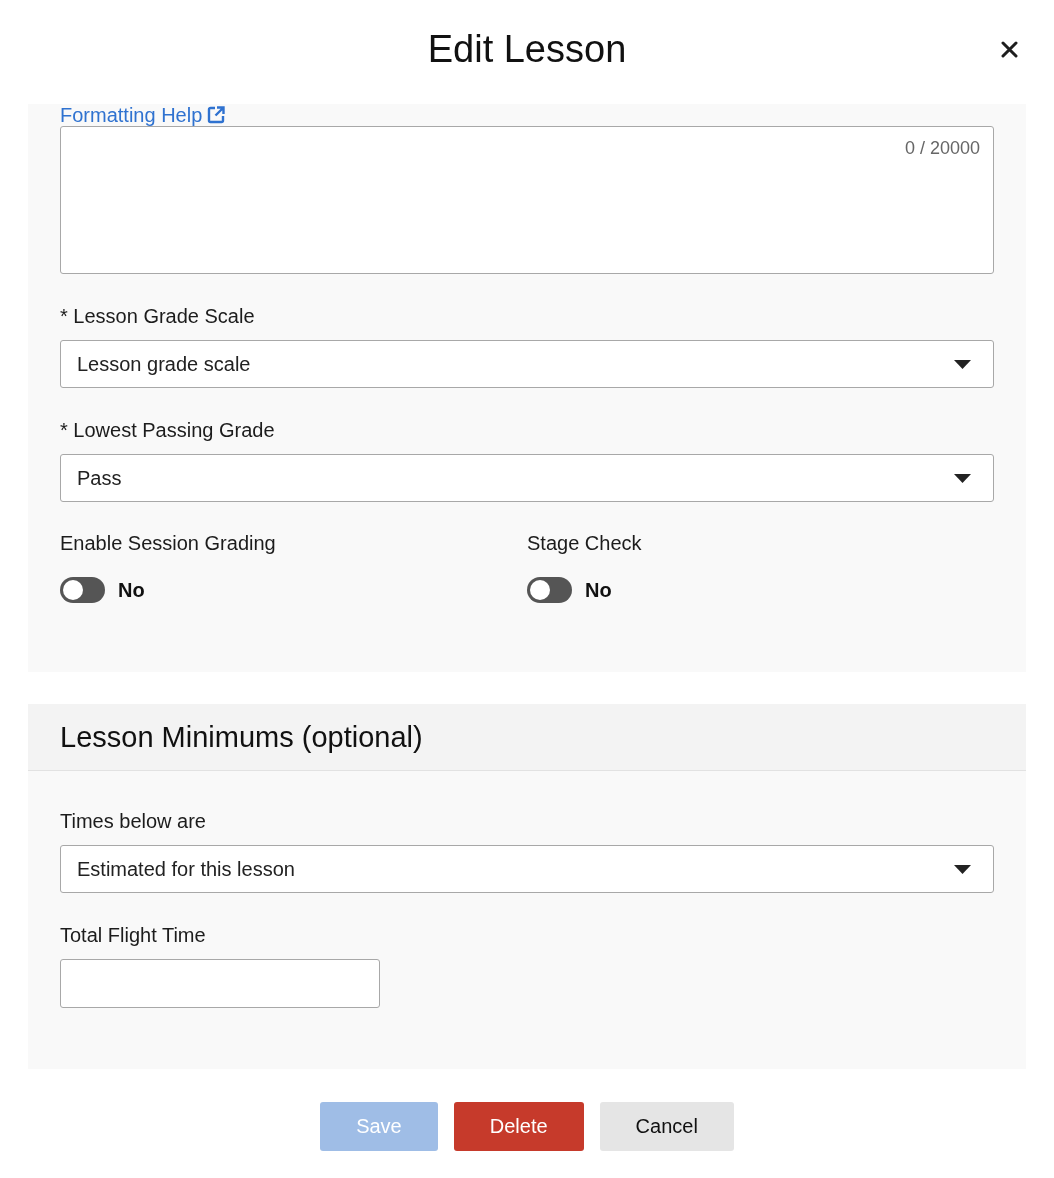 The height and width of the screenshot is (1178, 1054). Describe the element at coordinates (167, 430) in the screenshot. I see `field-label: * Lowest Passing Grade` at that location.